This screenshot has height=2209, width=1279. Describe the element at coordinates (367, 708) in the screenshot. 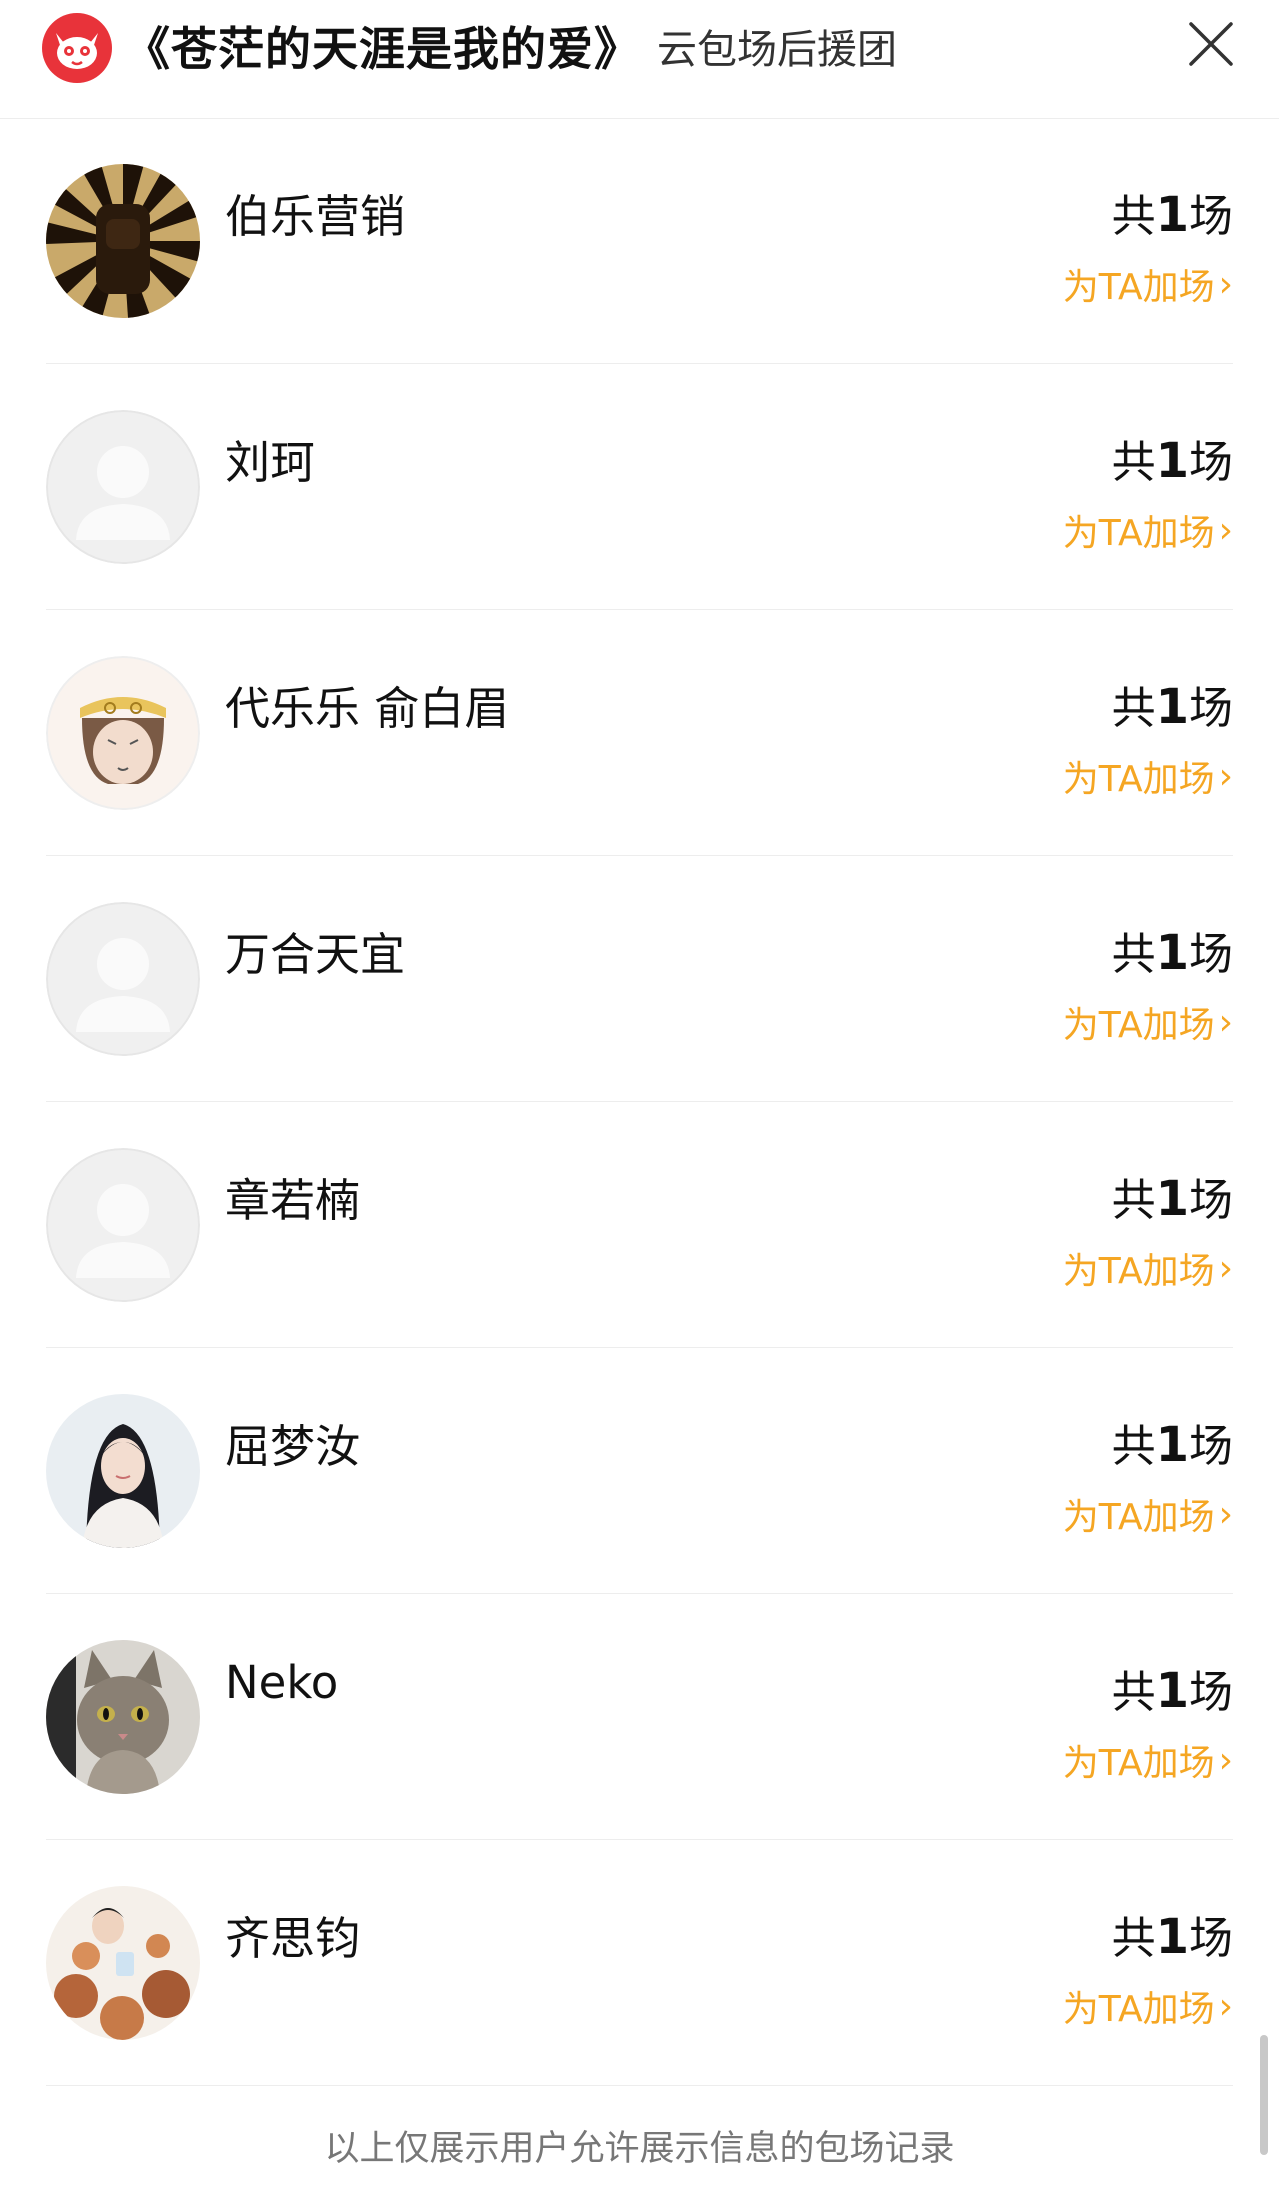

I see `supporter-name: 代乐乐 俞白眉` at that location.